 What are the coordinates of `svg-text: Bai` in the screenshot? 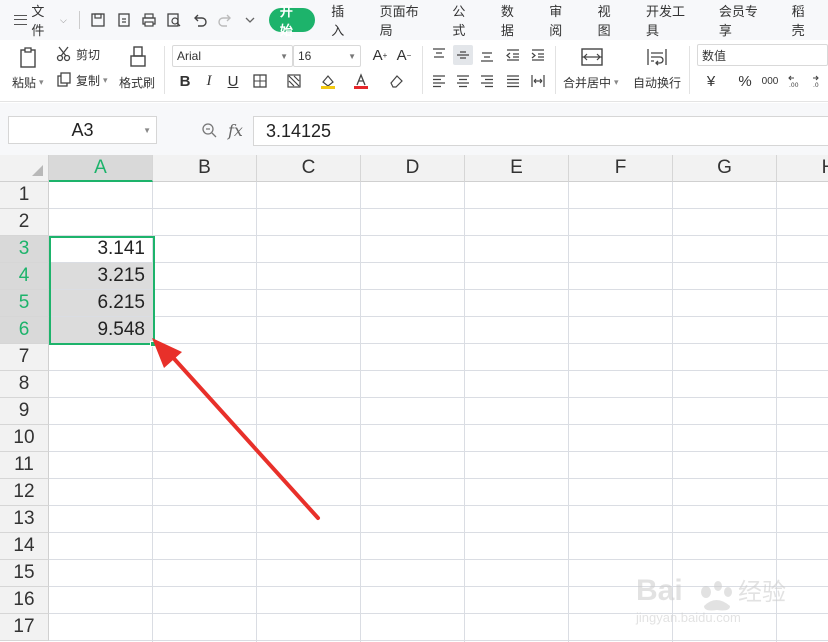 It's located at (659, 590).